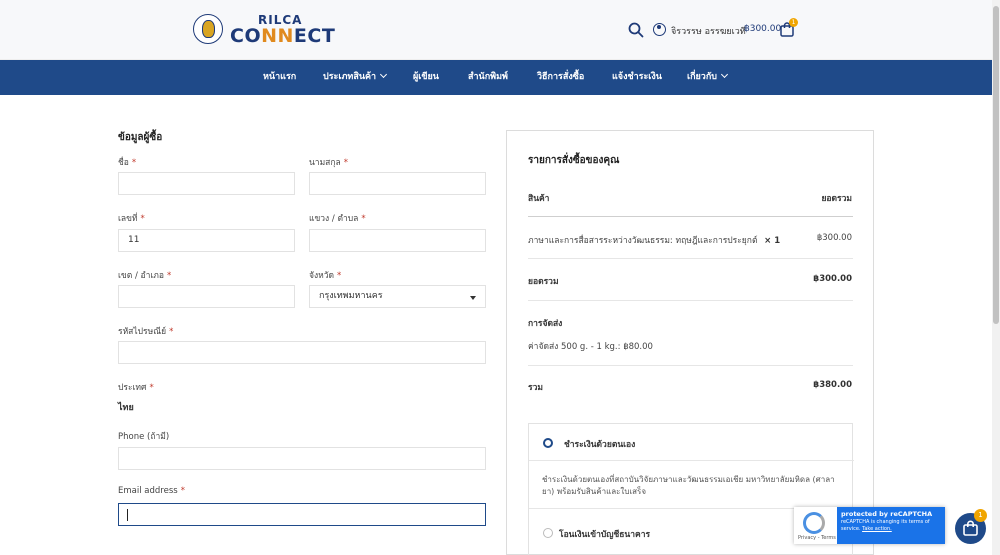 Image resolution: width=1000 pixels, height=555 pixels. I want to click on house-number-label-text: เลขที่, so click(128, 219).